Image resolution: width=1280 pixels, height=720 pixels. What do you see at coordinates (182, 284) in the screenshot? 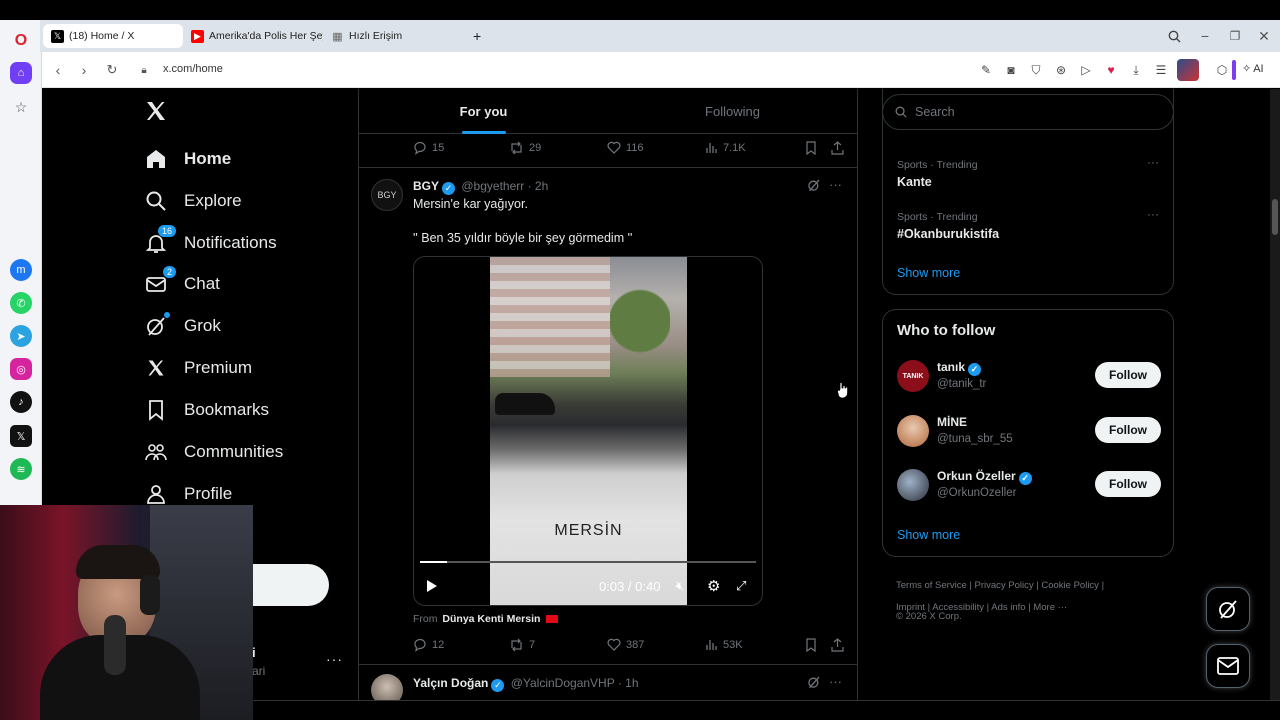
I see `nav-chat: 2 Chat` at bounding box center [182, 284].